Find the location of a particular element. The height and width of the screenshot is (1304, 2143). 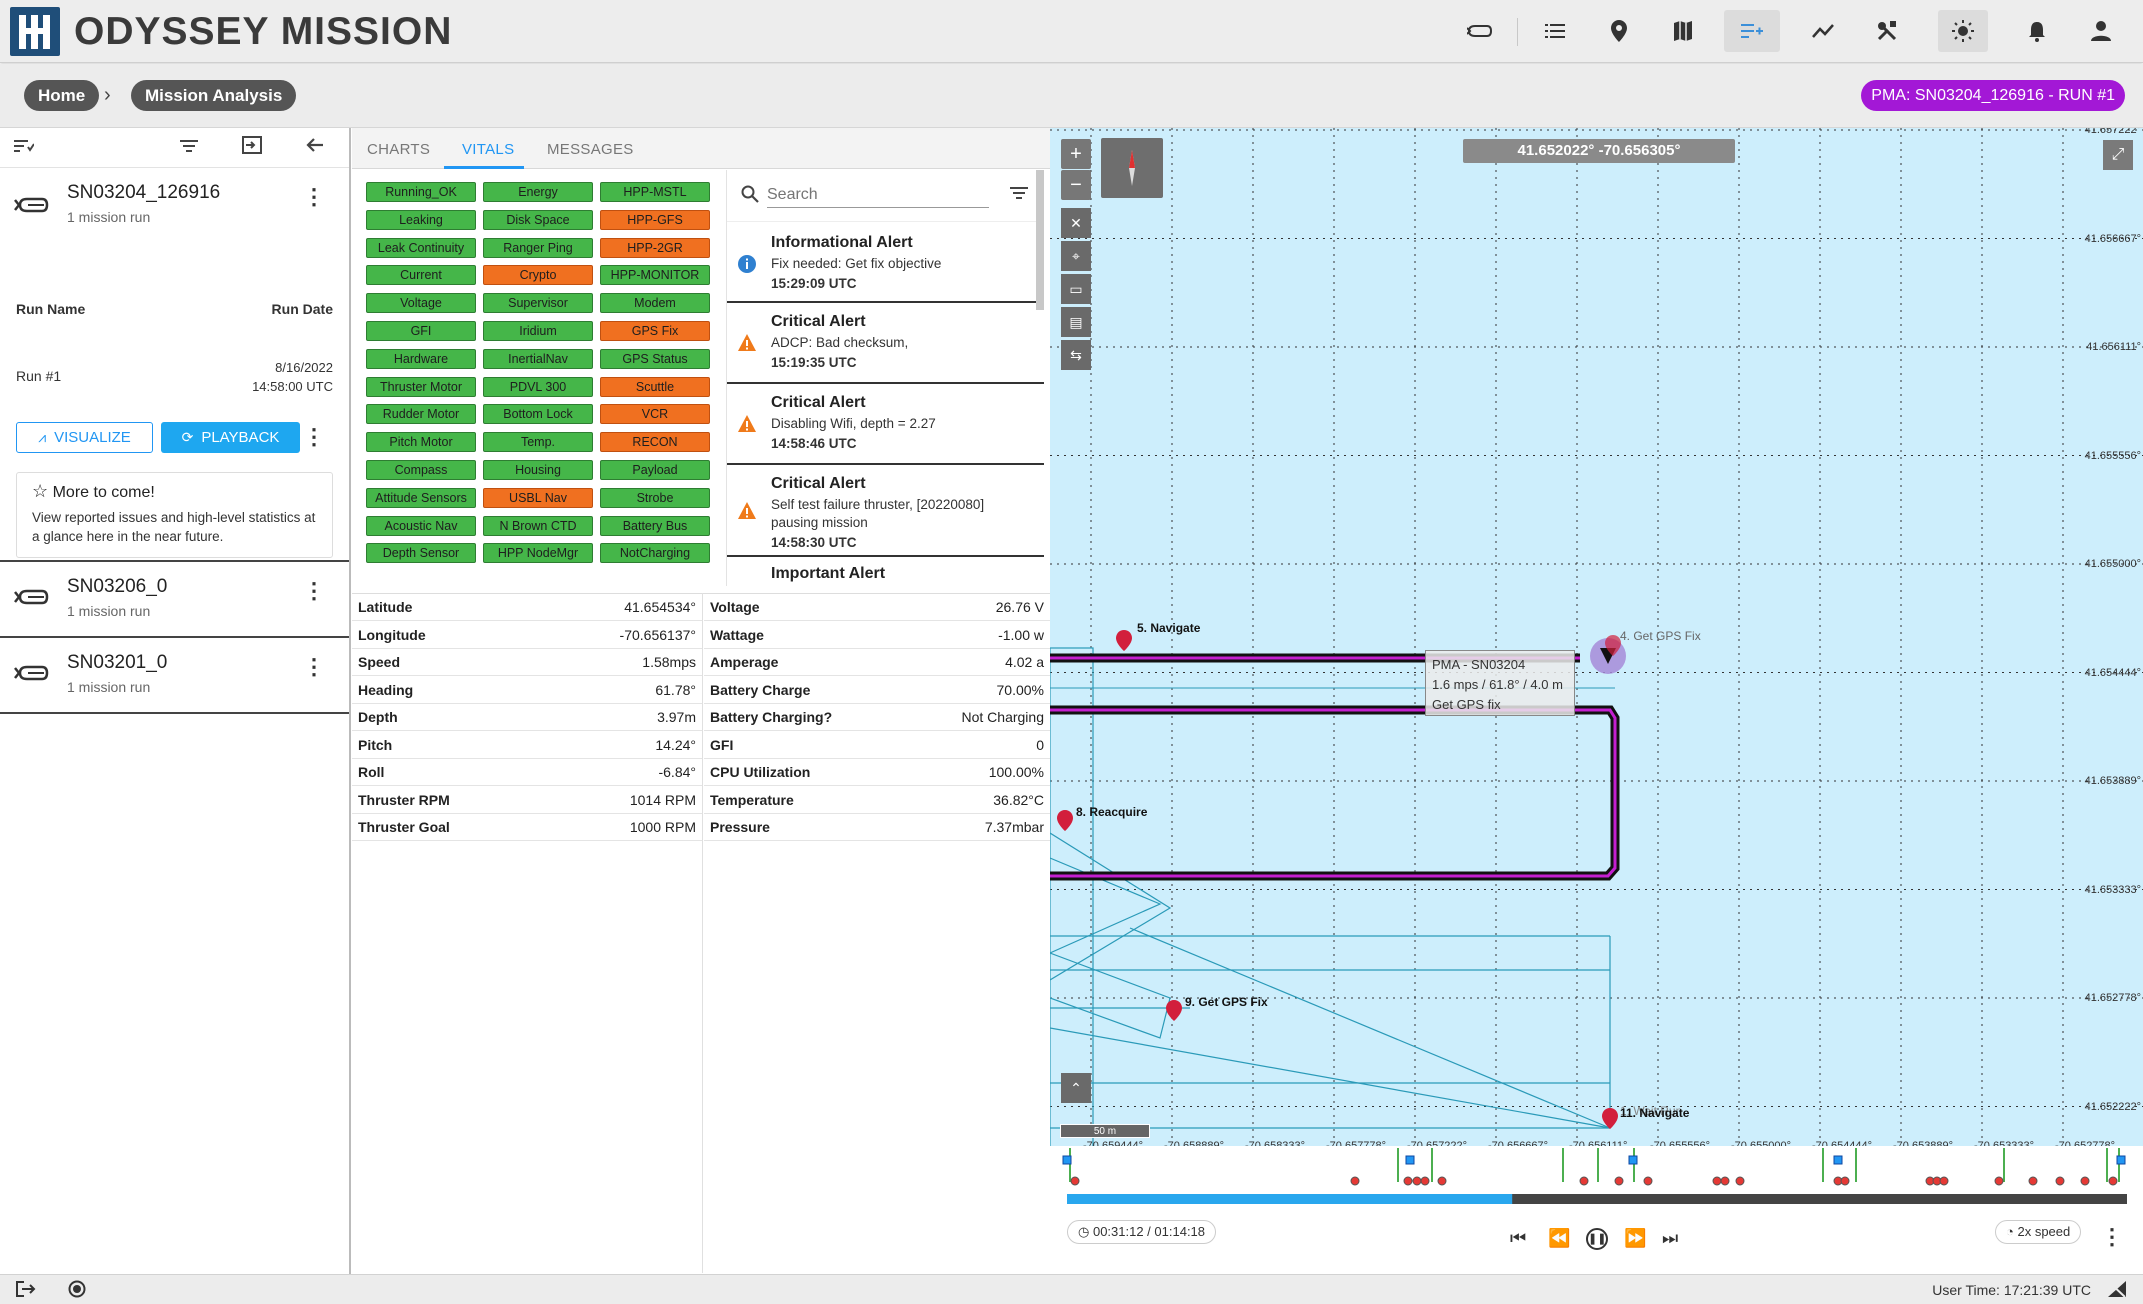

tab-vitals: VITALS is located at coordinates (488, 149).